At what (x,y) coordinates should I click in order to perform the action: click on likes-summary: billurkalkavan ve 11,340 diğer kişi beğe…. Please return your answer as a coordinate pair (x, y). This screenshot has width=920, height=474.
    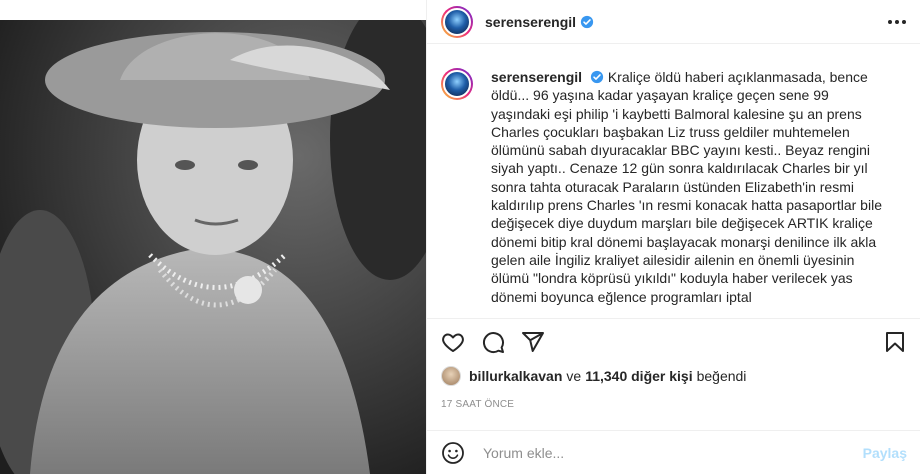
    Looking at the image, I should click on (593, 376).